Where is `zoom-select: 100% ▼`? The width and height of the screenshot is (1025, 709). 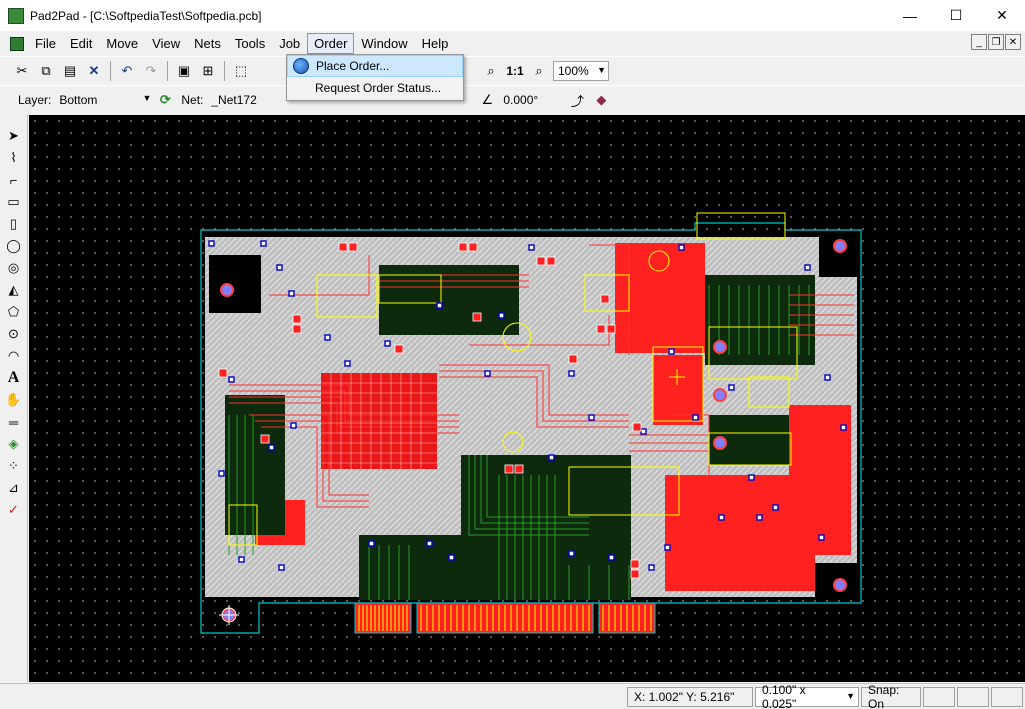 zoom-select: 100% ▼ is located at coordinates (581, 71).